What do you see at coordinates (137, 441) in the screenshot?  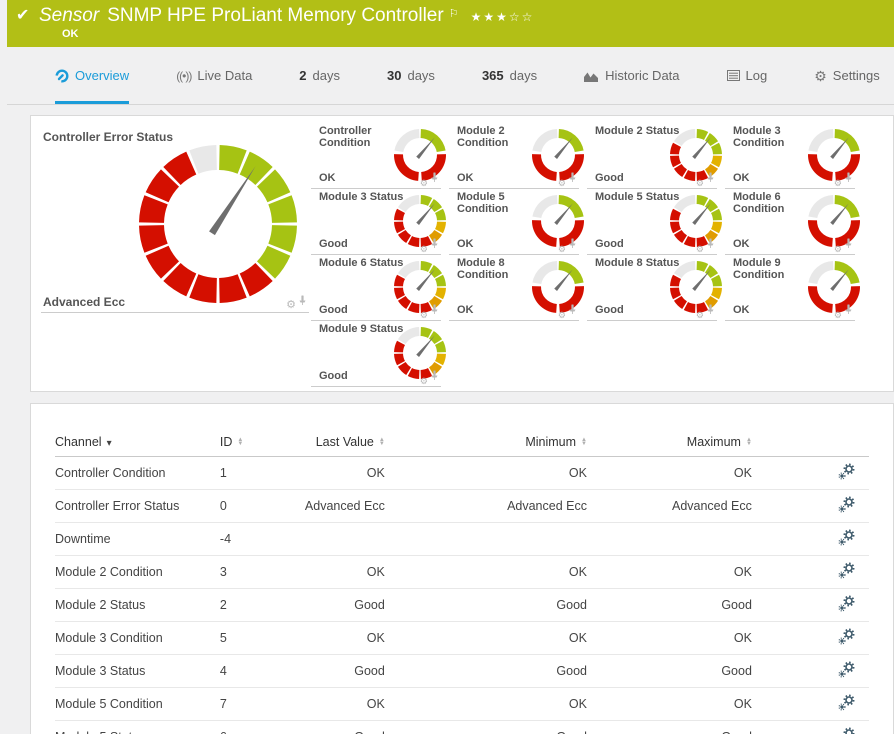 I see `column-header-channel: Channel ▾` at bounding box center [137, 441].